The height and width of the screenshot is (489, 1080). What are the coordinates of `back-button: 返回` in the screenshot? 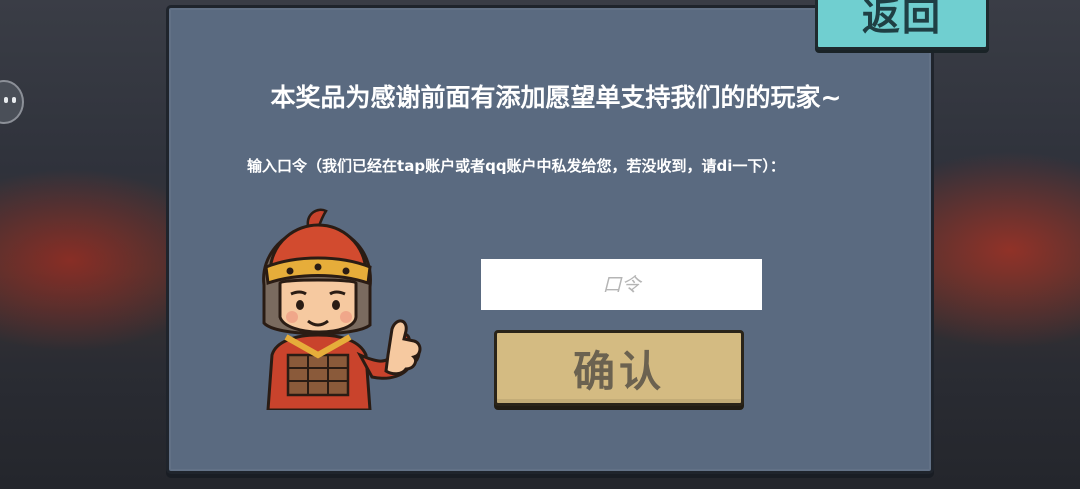 It's located at (902, 25).